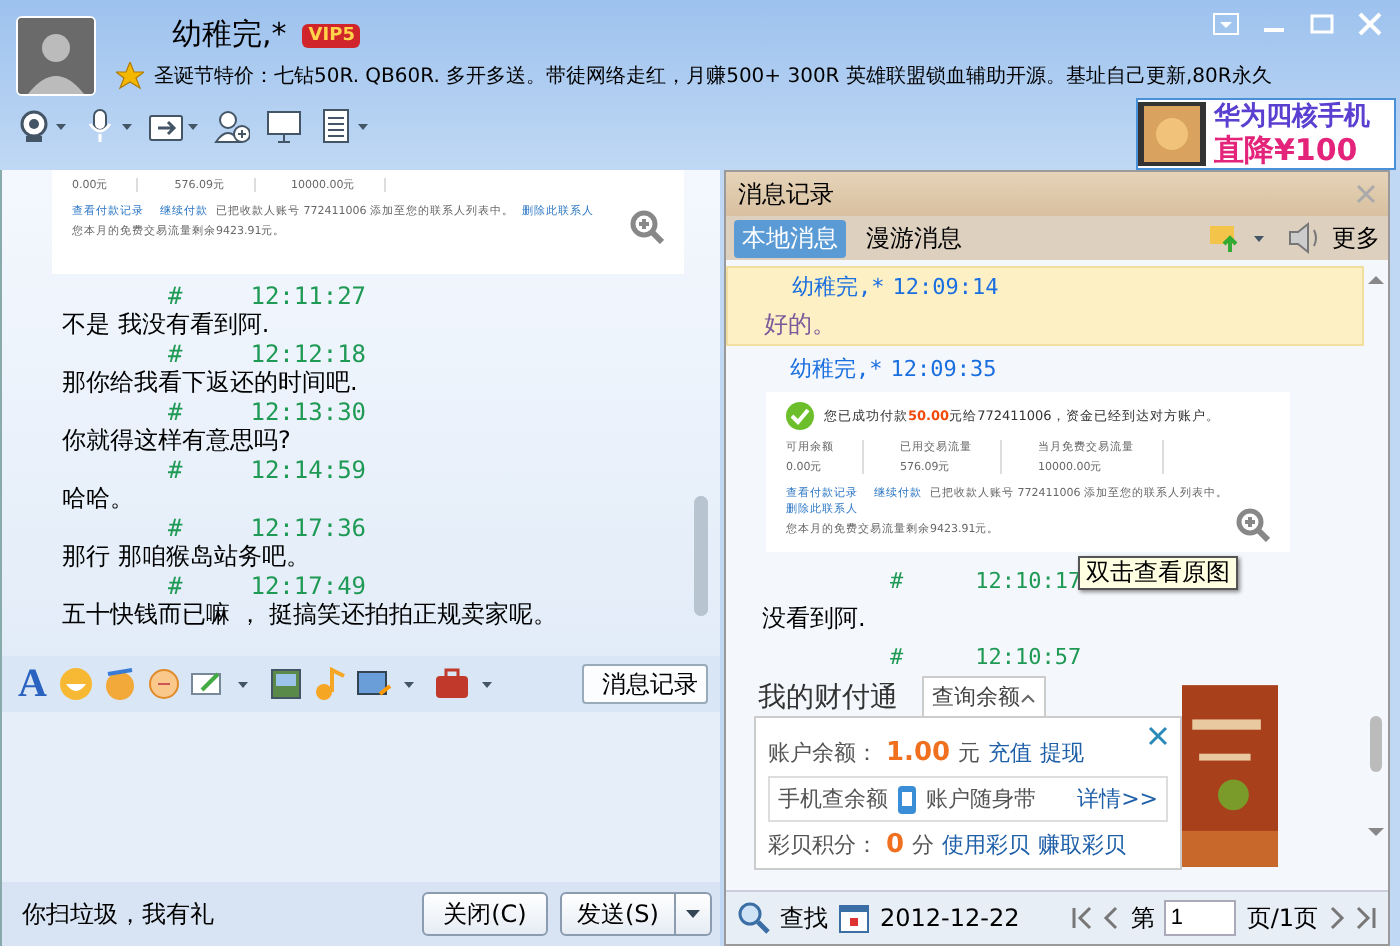  Describe the element at coordinates (1356, 238) in the screenshot. I see `more-link: 更多` at that location.